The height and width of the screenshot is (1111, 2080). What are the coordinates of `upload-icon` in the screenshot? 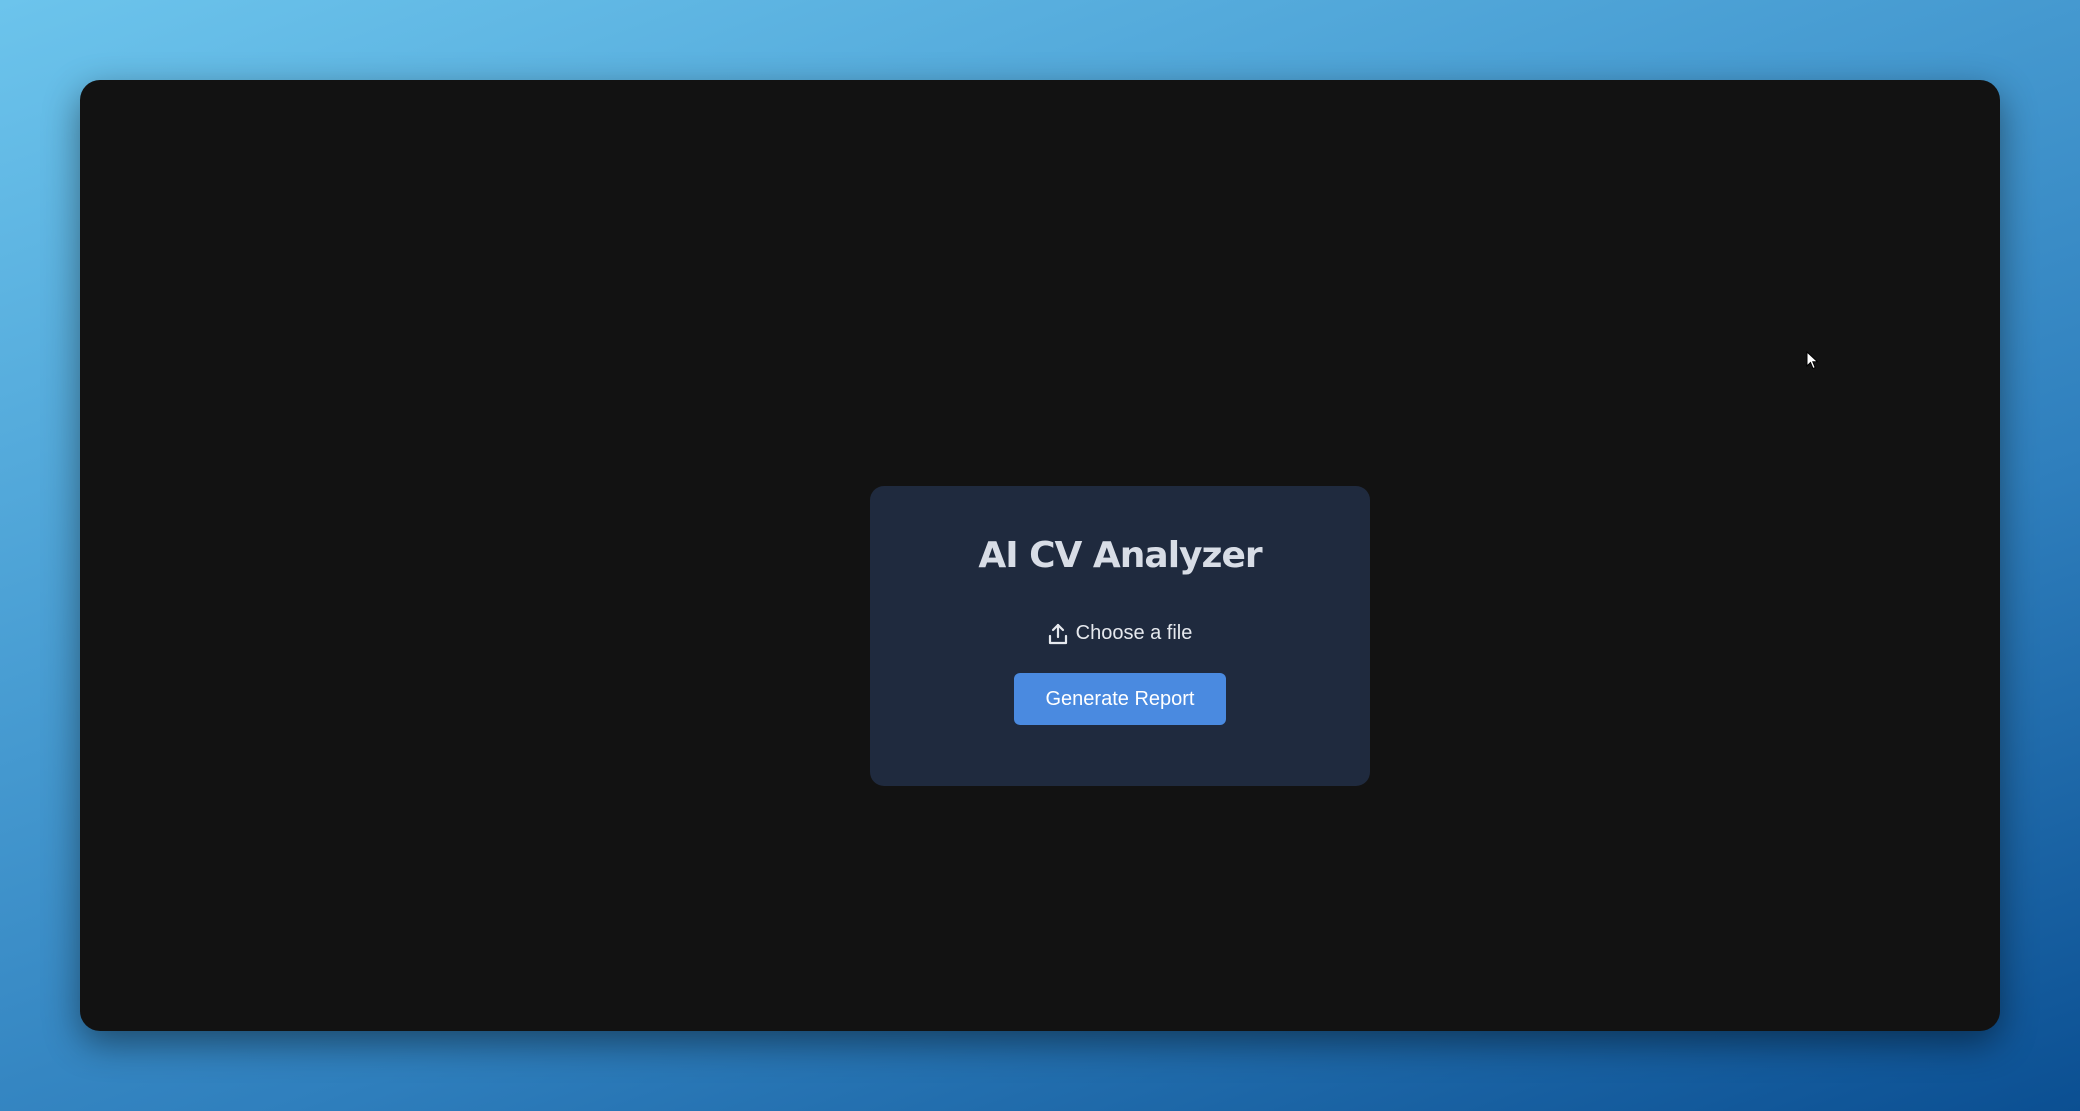 It's located at (1058, 634).